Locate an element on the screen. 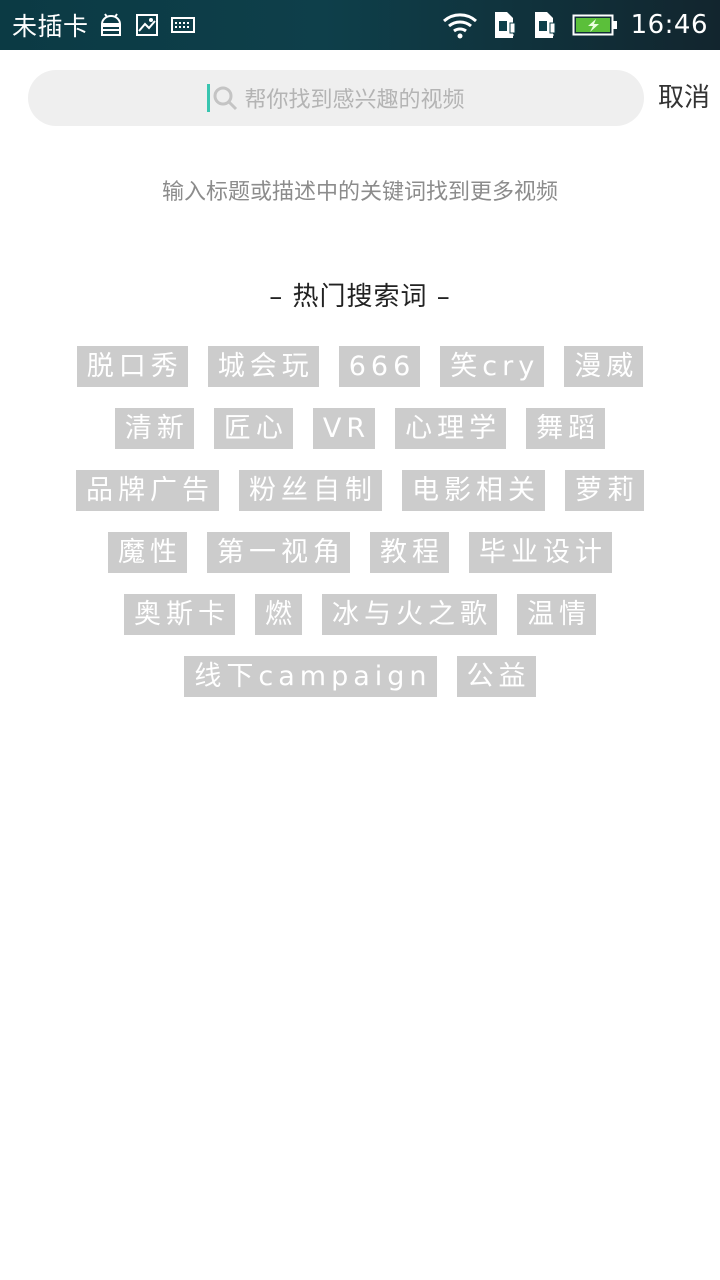  hot-tag: 脱口秀 is located at coordinates (132, 366).